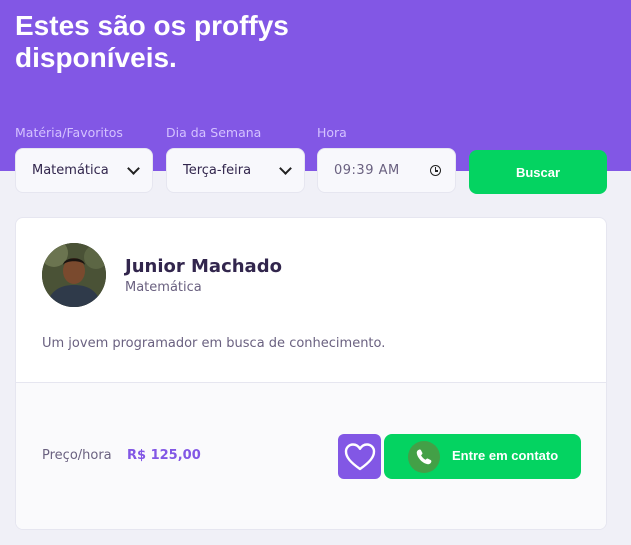 This screenshot has width=631, height=545. I want to click on search-button: Buscar, so click(538, 172).